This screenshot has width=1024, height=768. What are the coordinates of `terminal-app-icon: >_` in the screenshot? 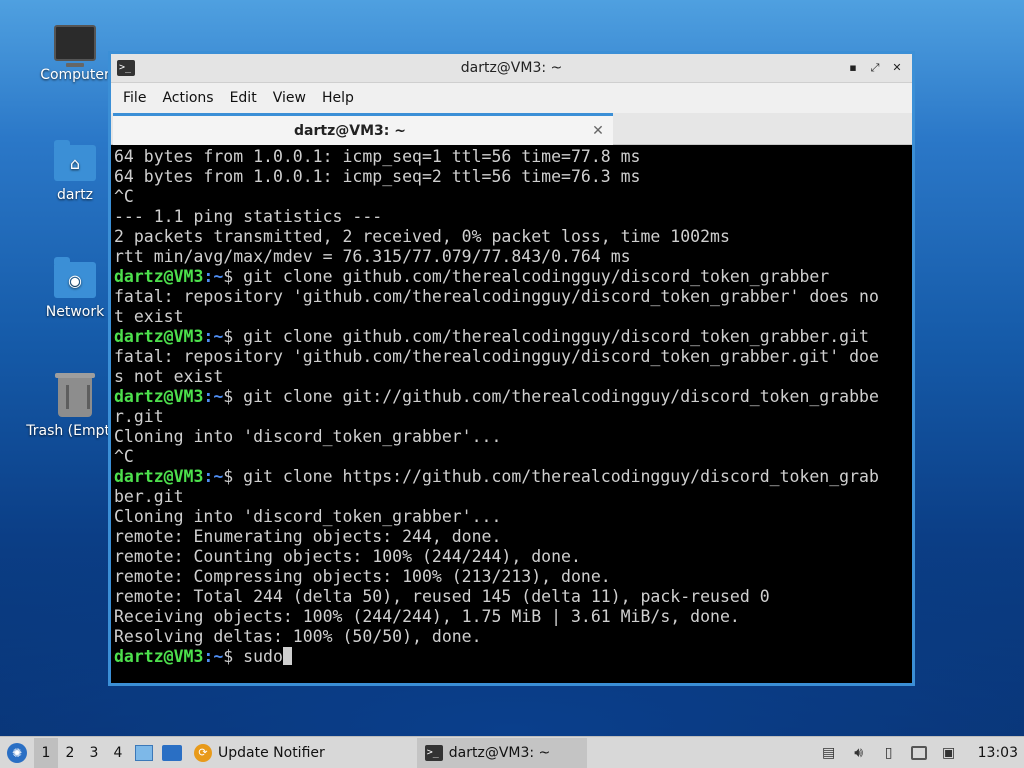 It's located at (126, 68).